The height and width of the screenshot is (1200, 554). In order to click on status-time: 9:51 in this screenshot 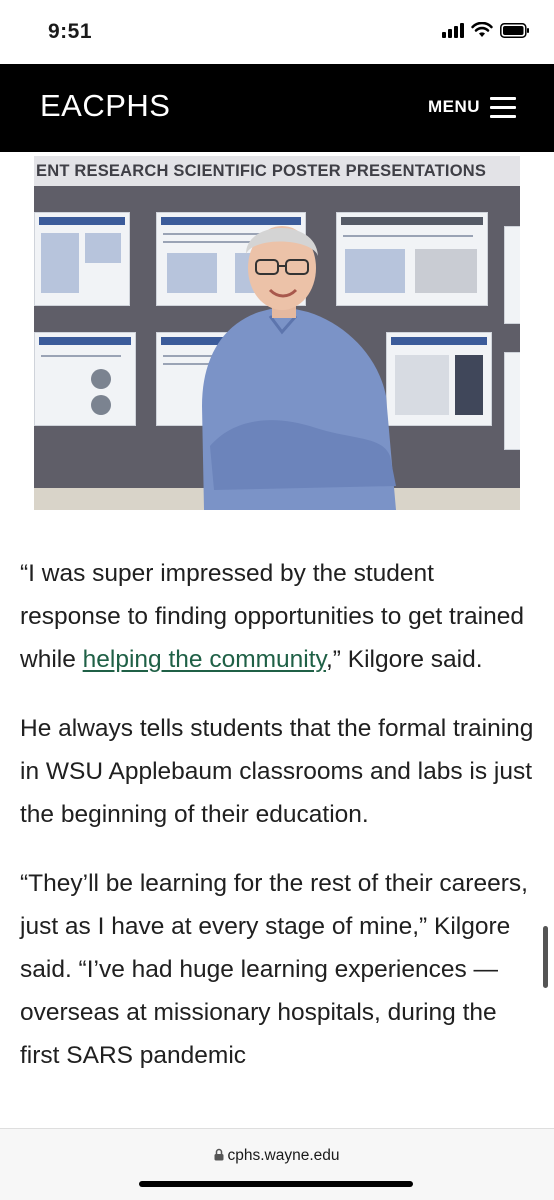, I will do `click(70, 31)`.